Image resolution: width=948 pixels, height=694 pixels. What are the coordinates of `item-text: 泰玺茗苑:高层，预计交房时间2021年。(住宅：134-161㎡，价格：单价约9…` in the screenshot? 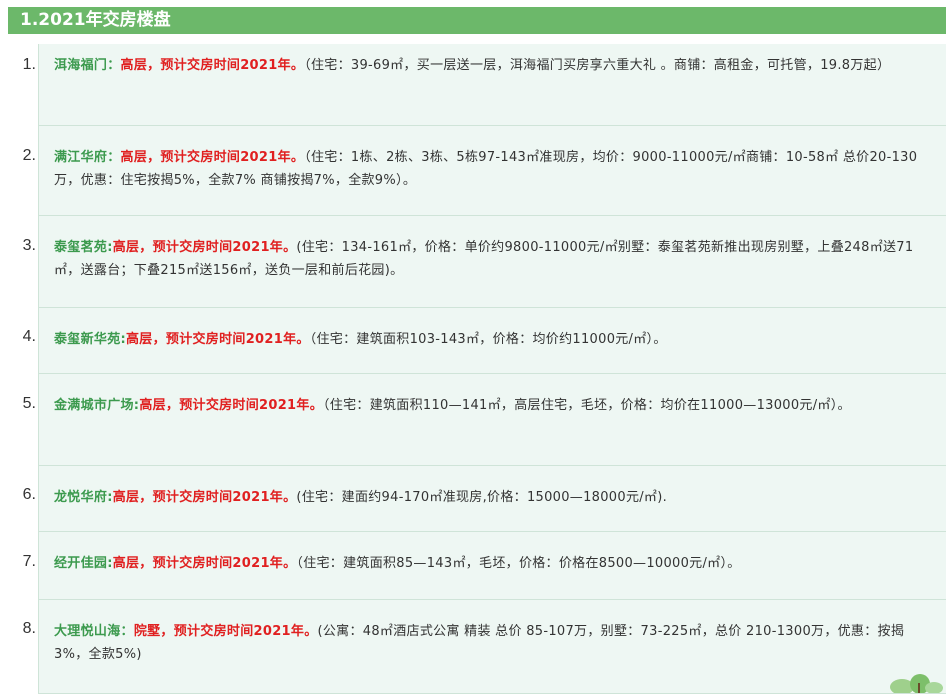 It's located at (493, 259).